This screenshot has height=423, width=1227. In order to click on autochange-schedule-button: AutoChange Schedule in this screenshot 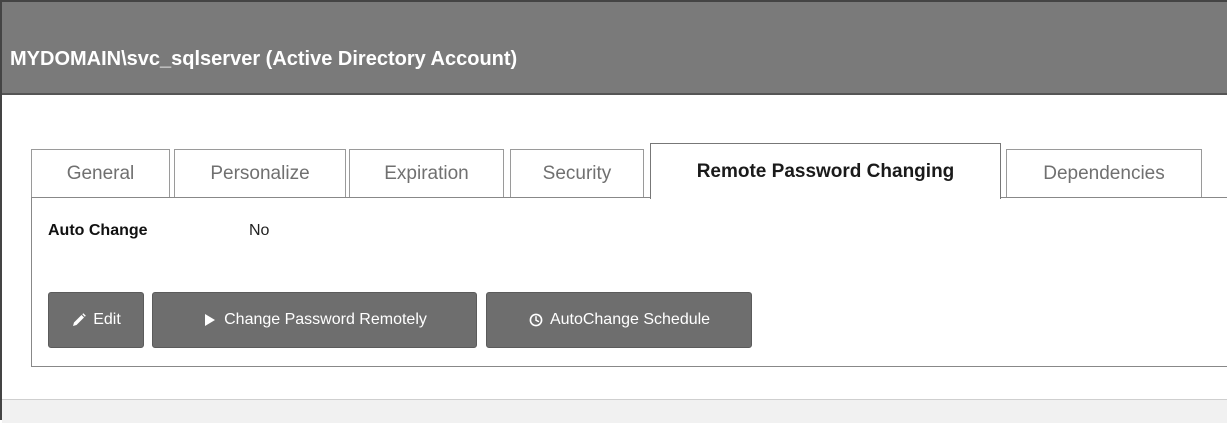, I will do `click(619, 320)`.